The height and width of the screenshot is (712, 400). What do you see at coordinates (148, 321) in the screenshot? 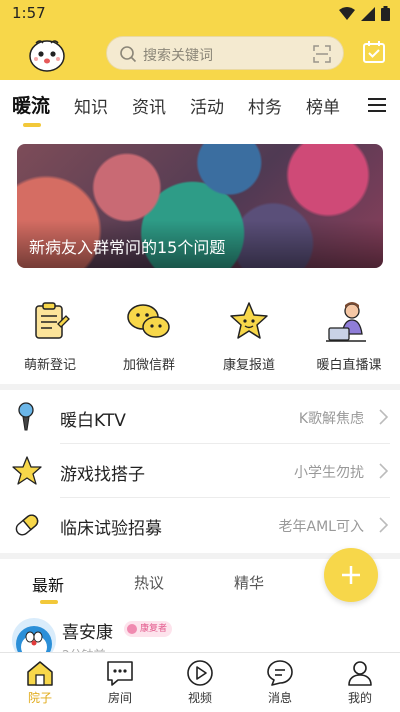
I see `wechat-icon` at bounding box center [148, 321].